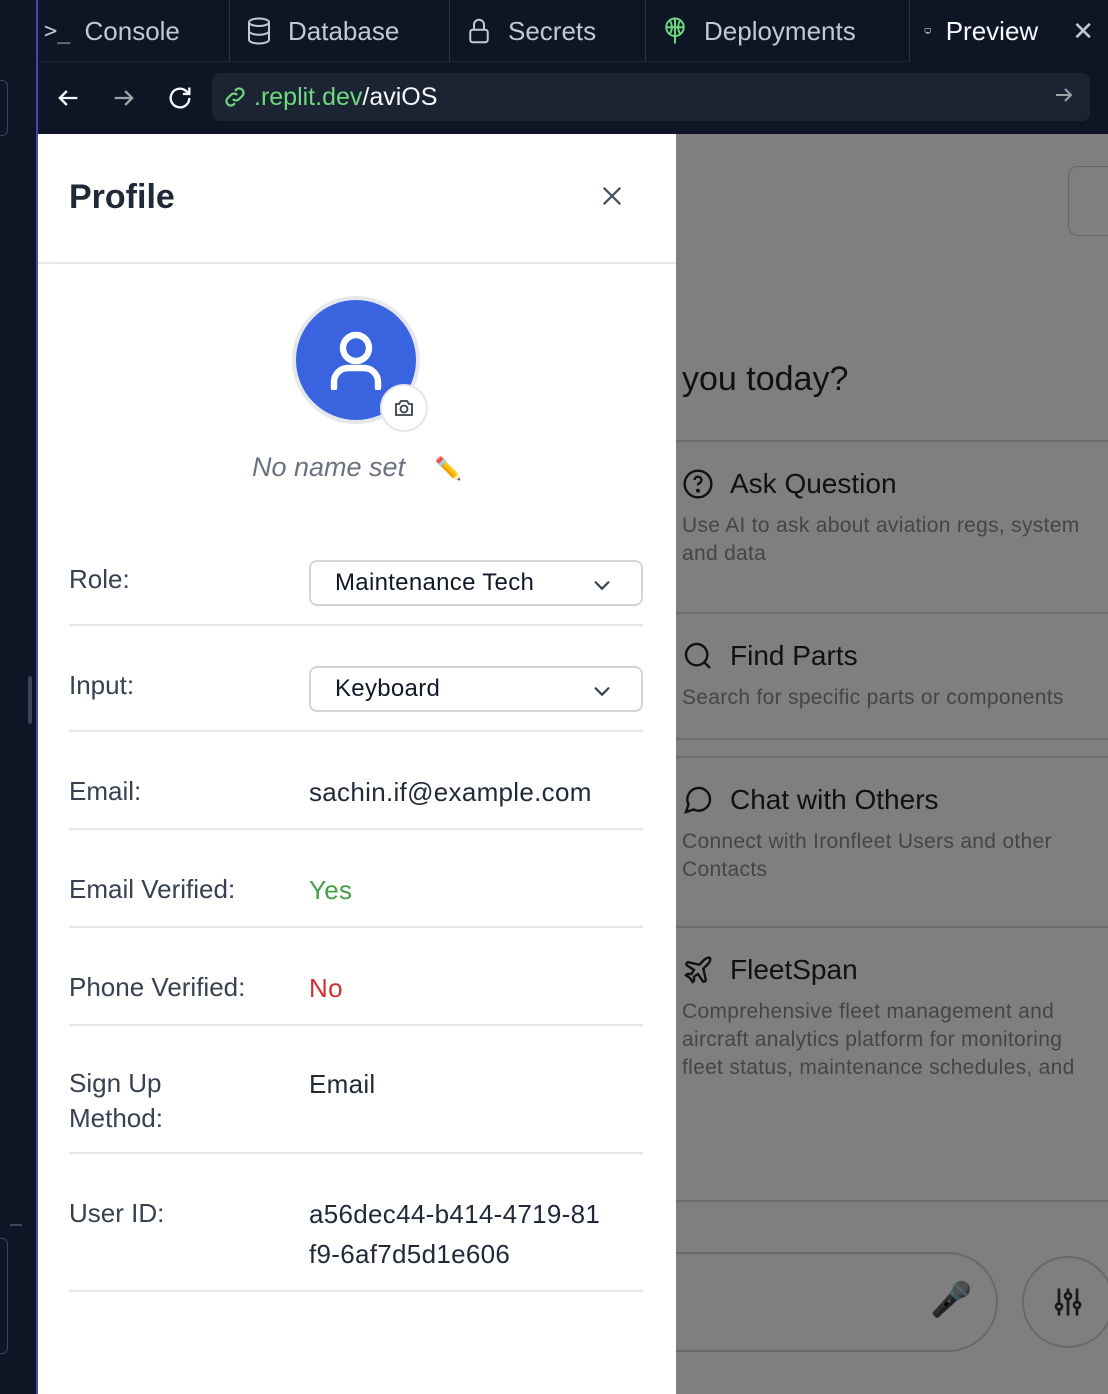  What do you see at coordinates (448, 468) in the screenshot?
I see `pencil-icon: ✏️` at bounding box center [448, 468].